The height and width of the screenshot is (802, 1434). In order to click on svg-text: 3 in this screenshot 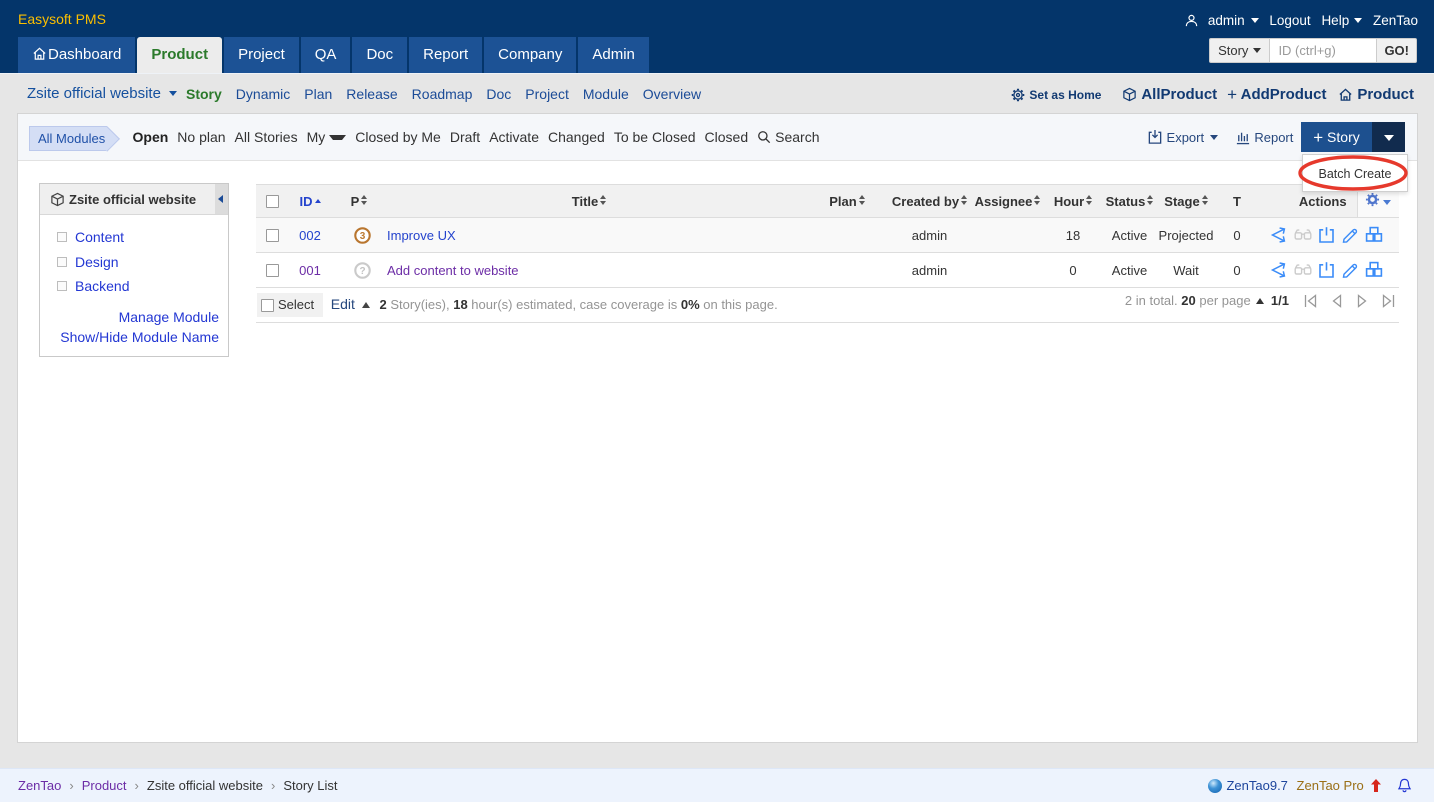, I will do `click(362, 235)`.